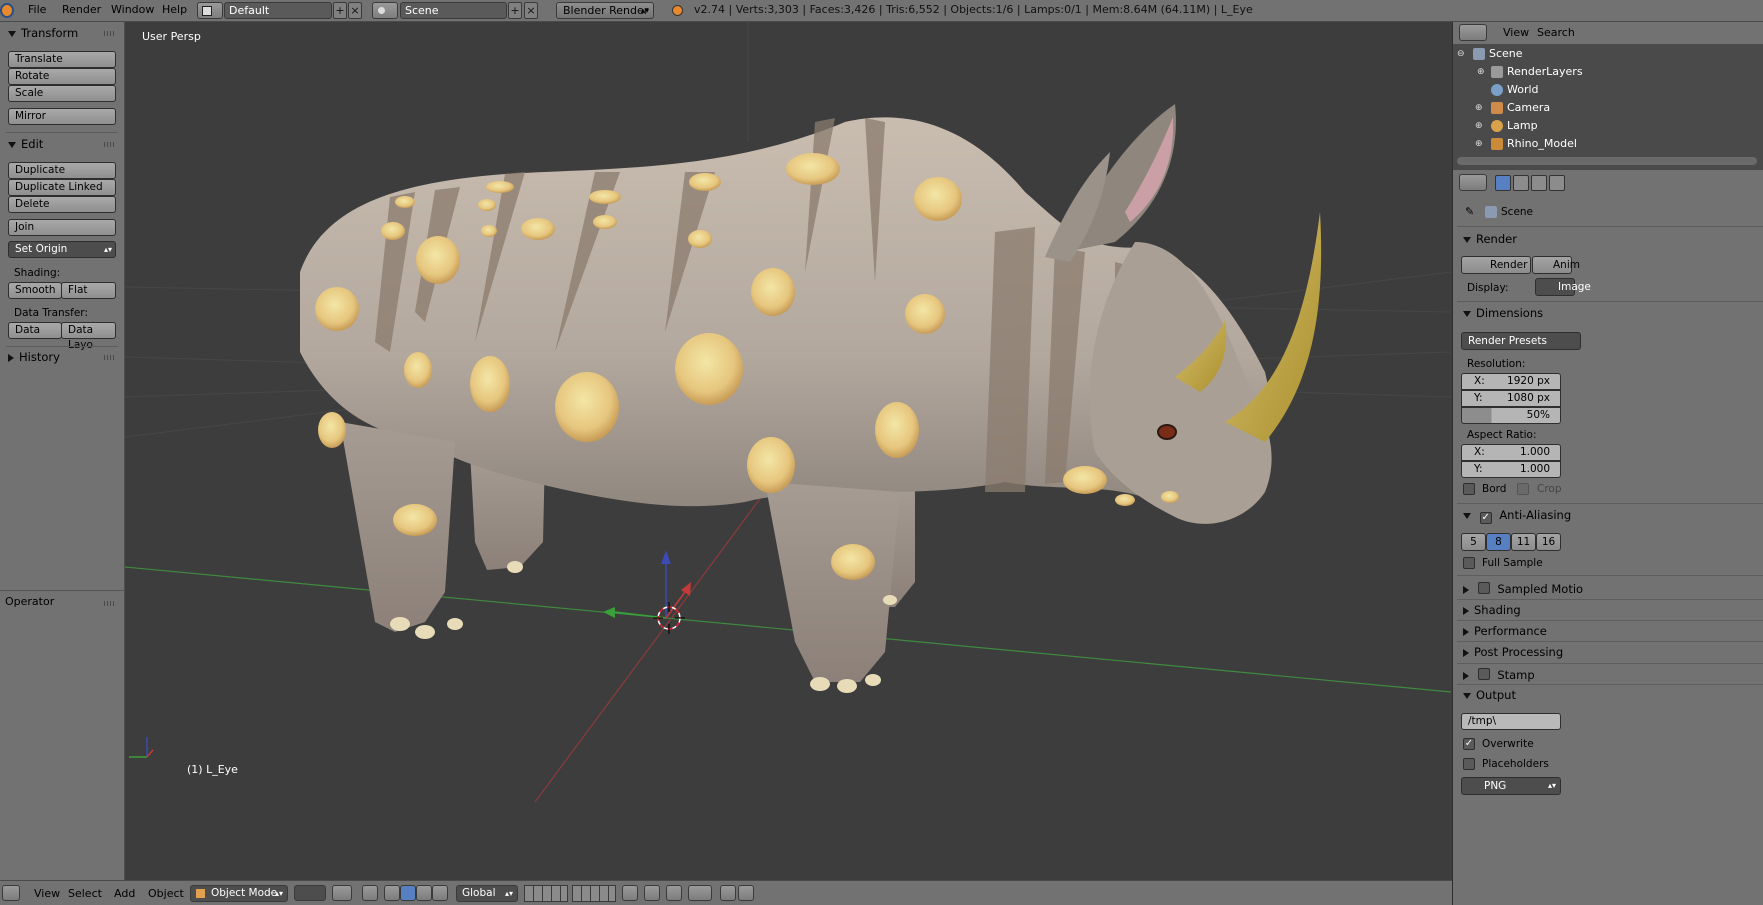 The image size is (1763, 905). I want to click on outliner-item-lamp: ⊕ Lamp, so click(1608, 126).